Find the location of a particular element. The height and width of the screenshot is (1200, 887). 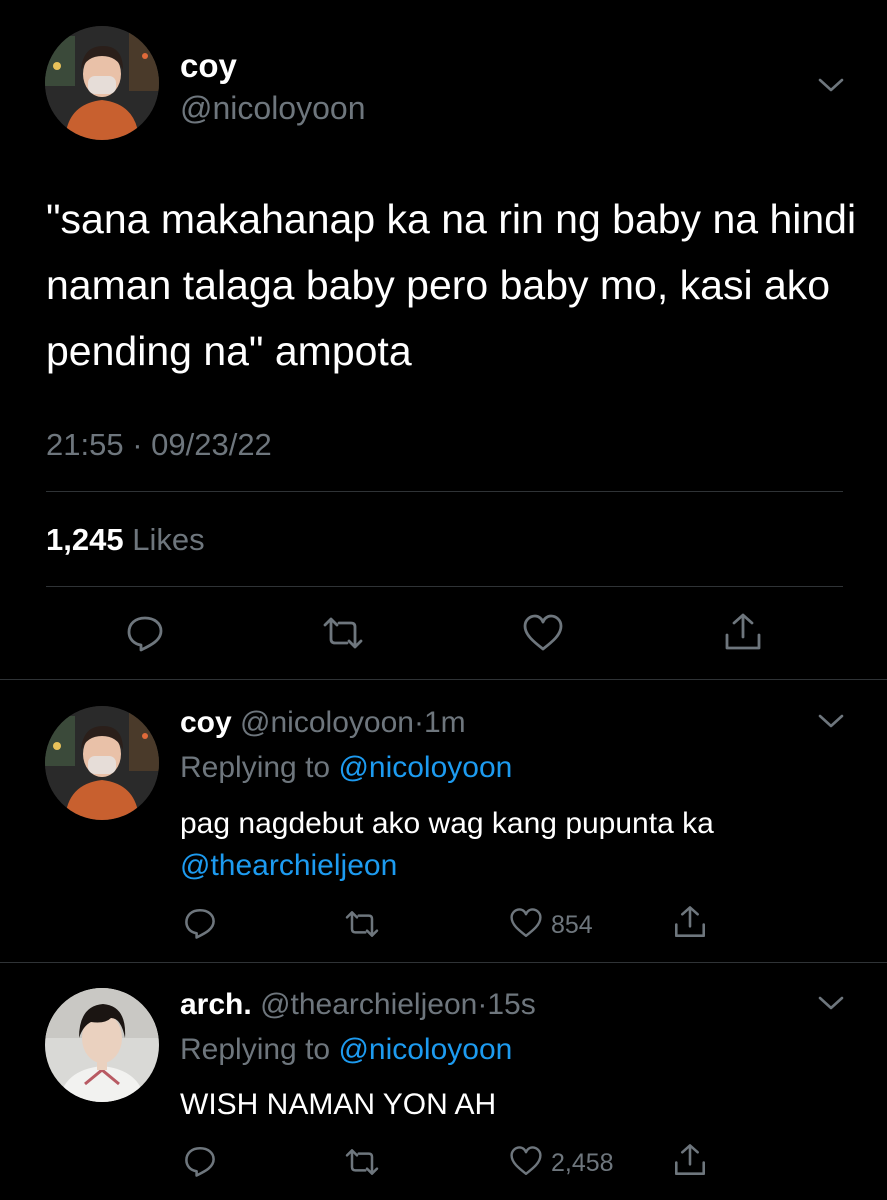

main-tweet-handle: @nicoloyoon is located at coordinates (272, 108).